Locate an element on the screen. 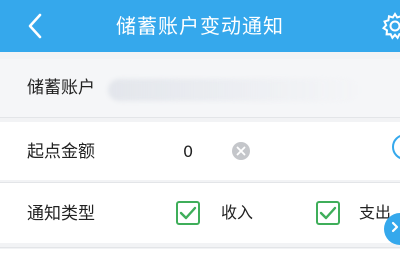 This screenshot has width=400, height=266. chevron-icon is located at coordinates (395, 227).